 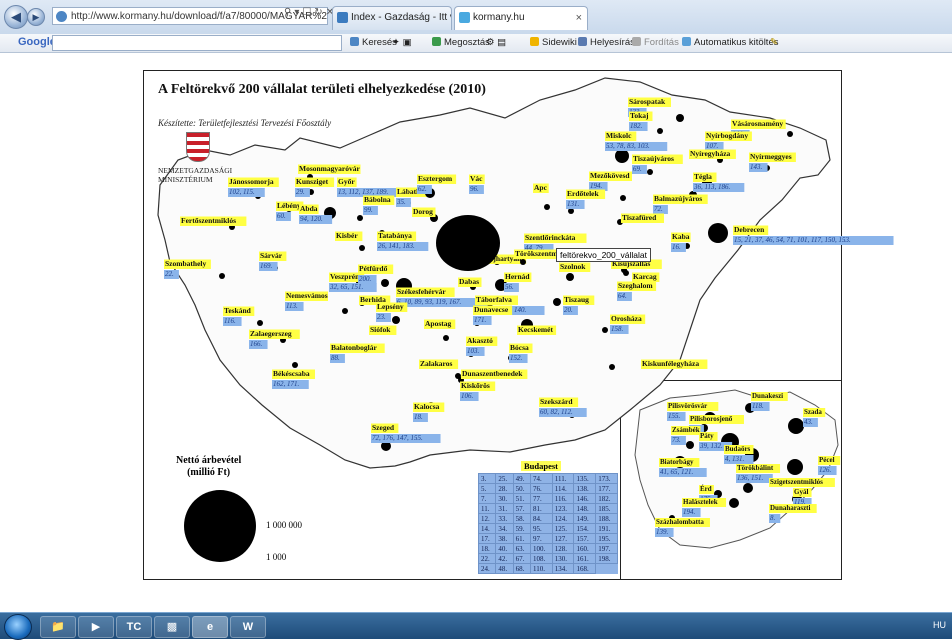 I want to click on label-text: 169., so click(x=266, y=266).